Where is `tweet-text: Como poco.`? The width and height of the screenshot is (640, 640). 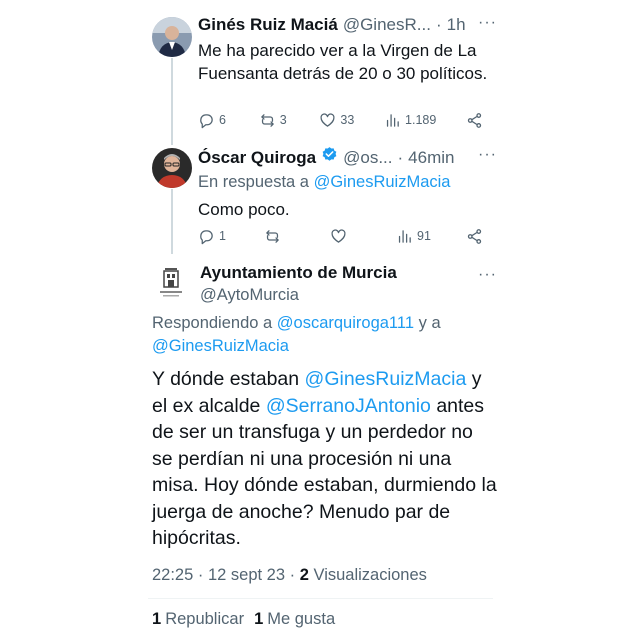
tweet-text: Como poco. is located at coordinates (244, 209).